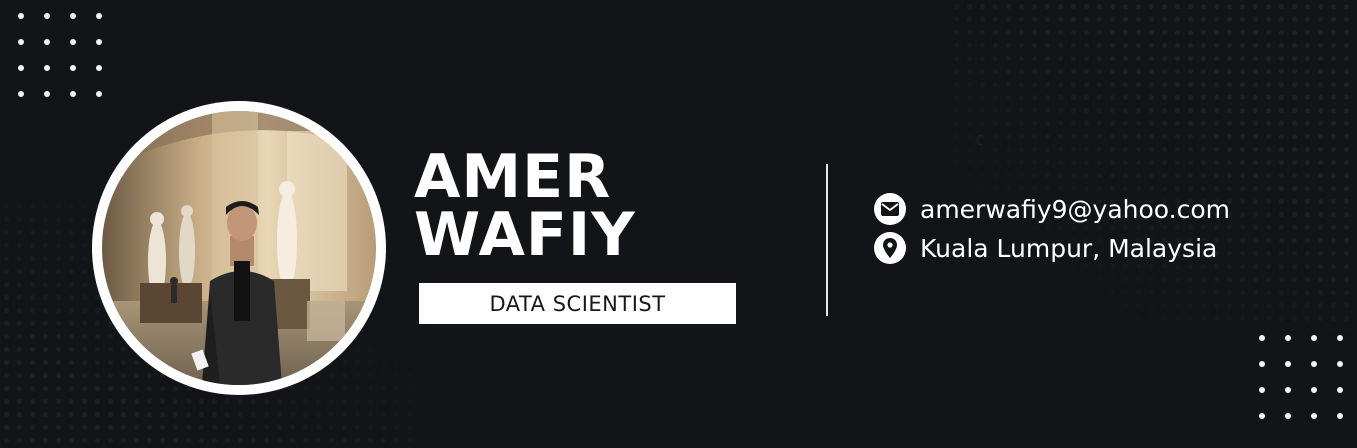 This screenshot has height=448, width=1357. I want to click on name-line-first: AMER, so click(513, 177).